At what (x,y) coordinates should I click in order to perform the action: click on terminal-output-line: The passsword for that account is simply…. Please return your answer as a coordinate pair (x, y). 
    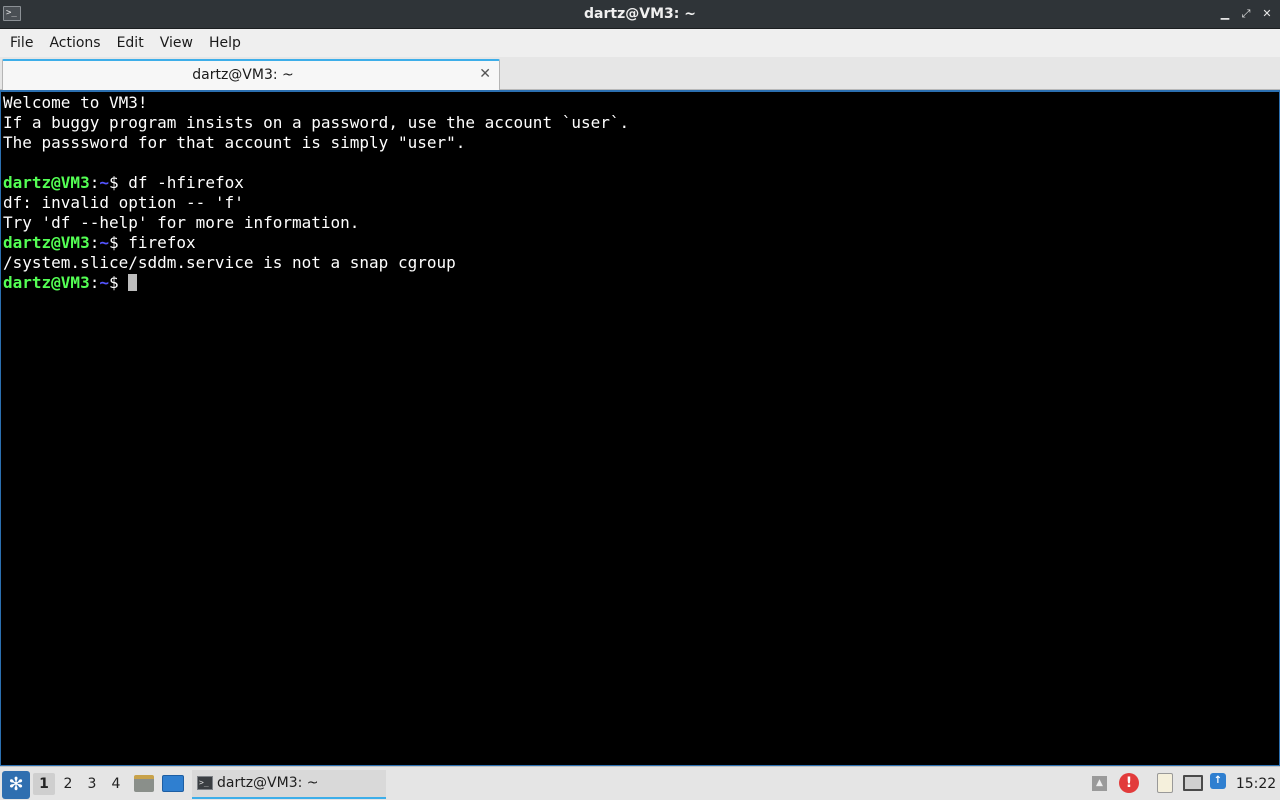
    Looking at the image, I should click on (234, 142).